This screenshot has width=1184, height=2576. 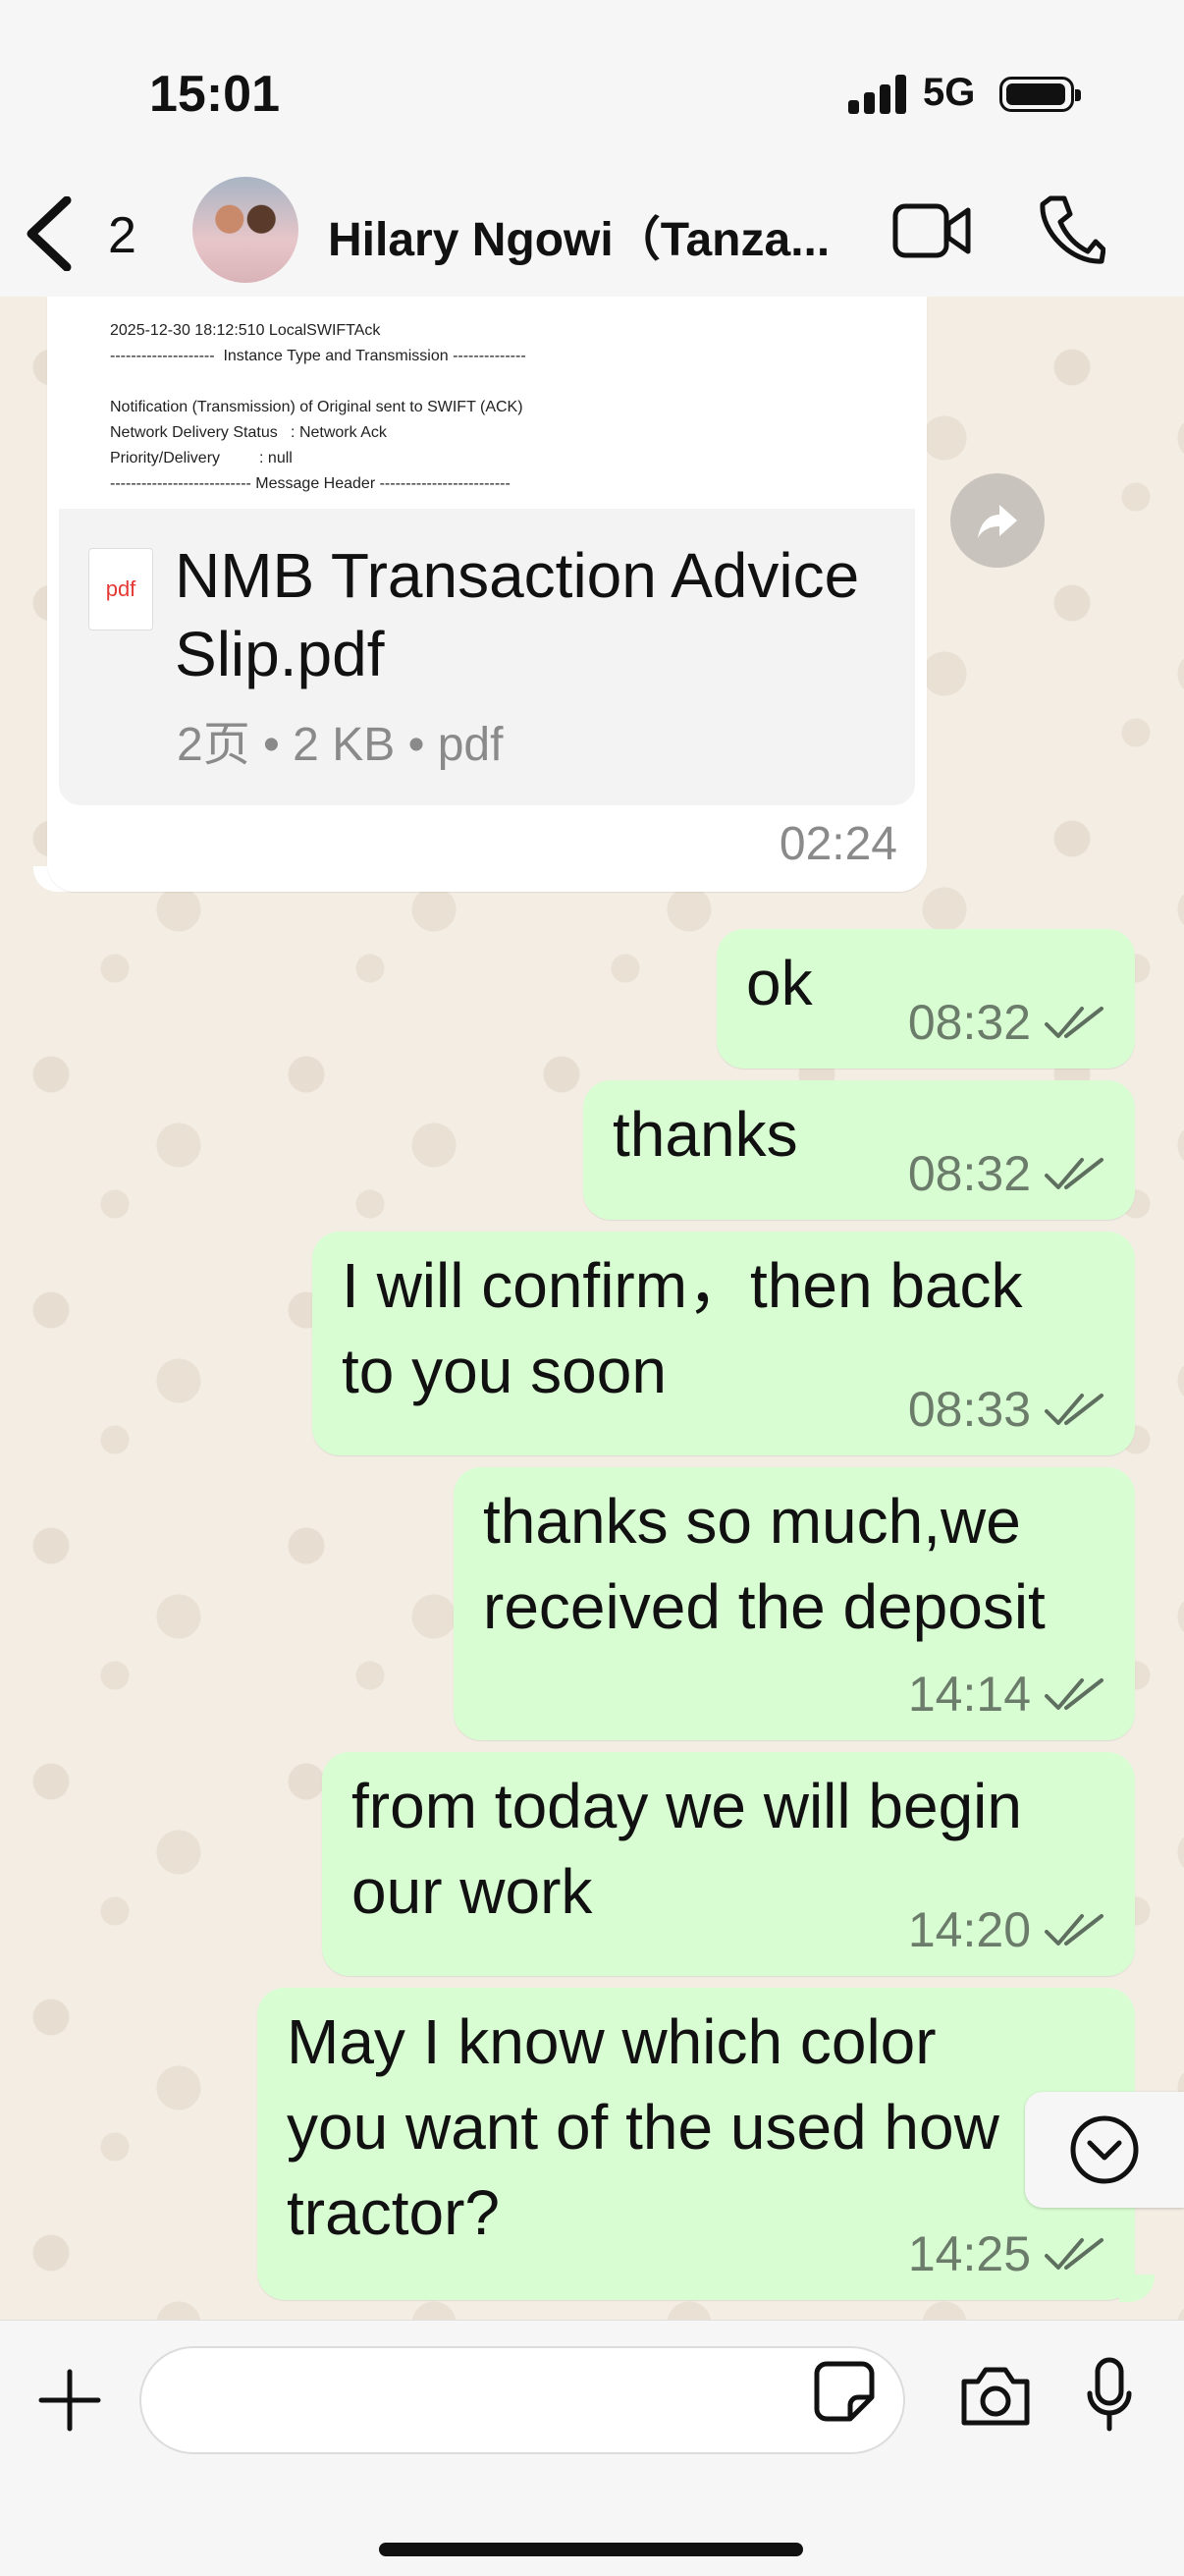 I want to click on message-time: 14:20, so click(x=969, y=1929).